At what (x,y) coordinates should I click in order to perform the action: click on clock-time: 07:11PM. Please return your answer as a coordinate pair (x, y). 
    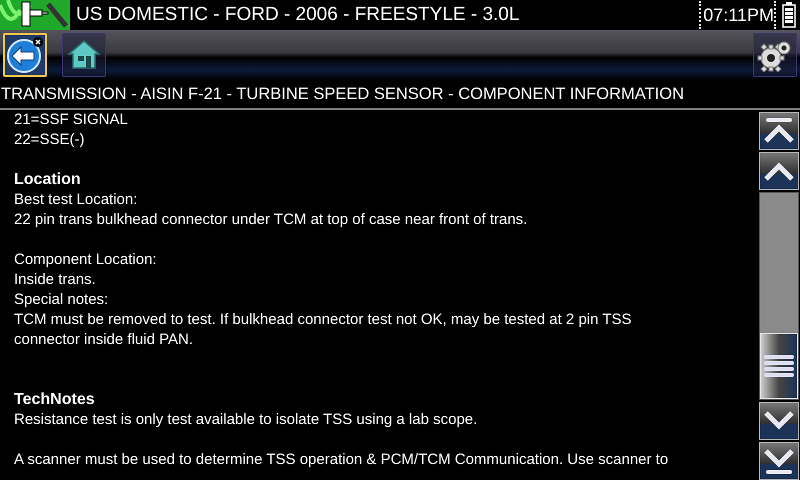
    Looking at the image, I should click on (738, 15).